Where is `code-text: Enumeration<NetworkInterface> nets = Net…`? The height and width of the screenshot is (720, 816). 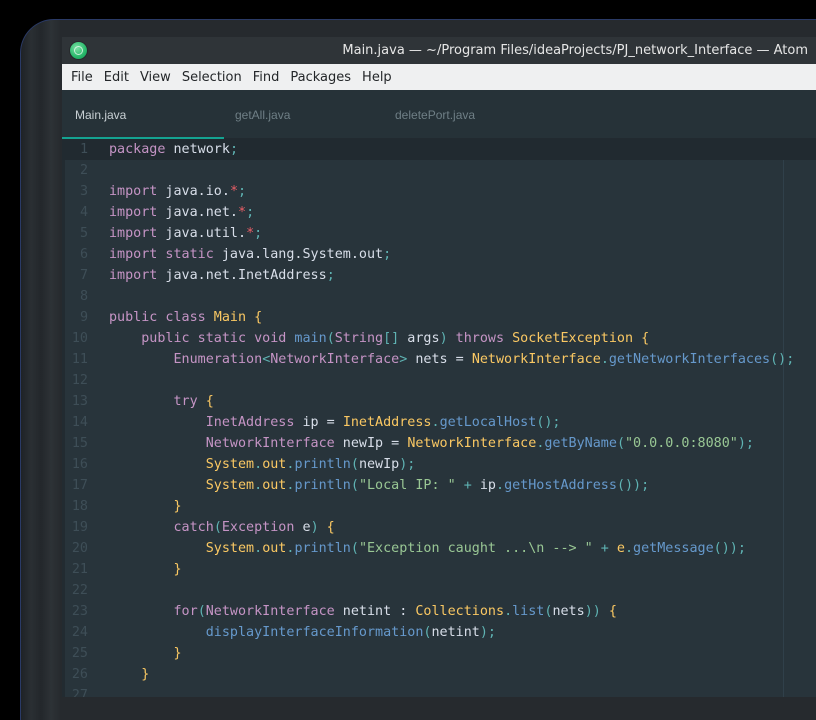
code-text: Enumeration<NetworkInterface> nets = Net… is located at coordinates (452, 359).